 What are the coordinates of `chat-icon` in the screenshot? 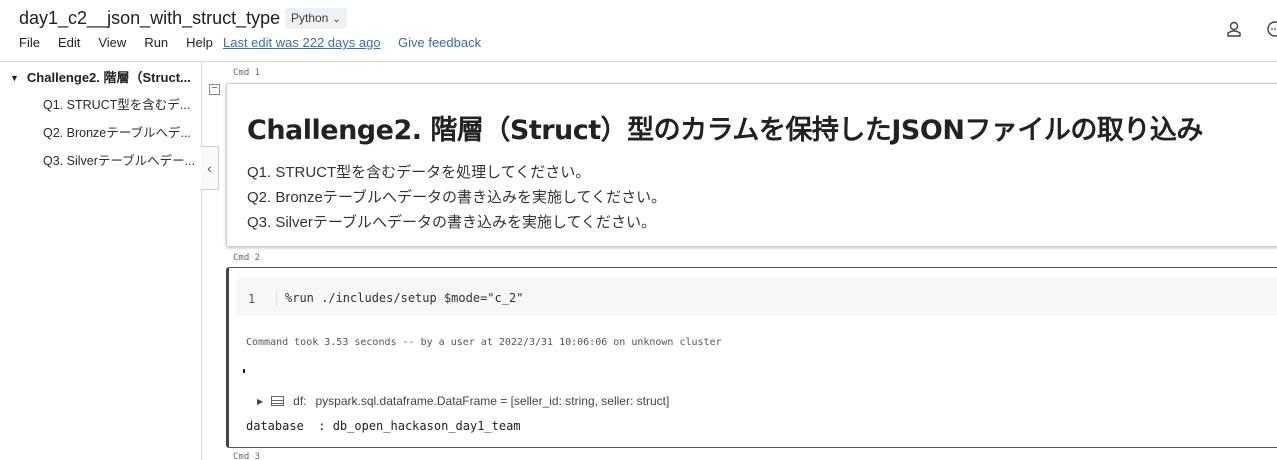 It's located at (1270, 29).